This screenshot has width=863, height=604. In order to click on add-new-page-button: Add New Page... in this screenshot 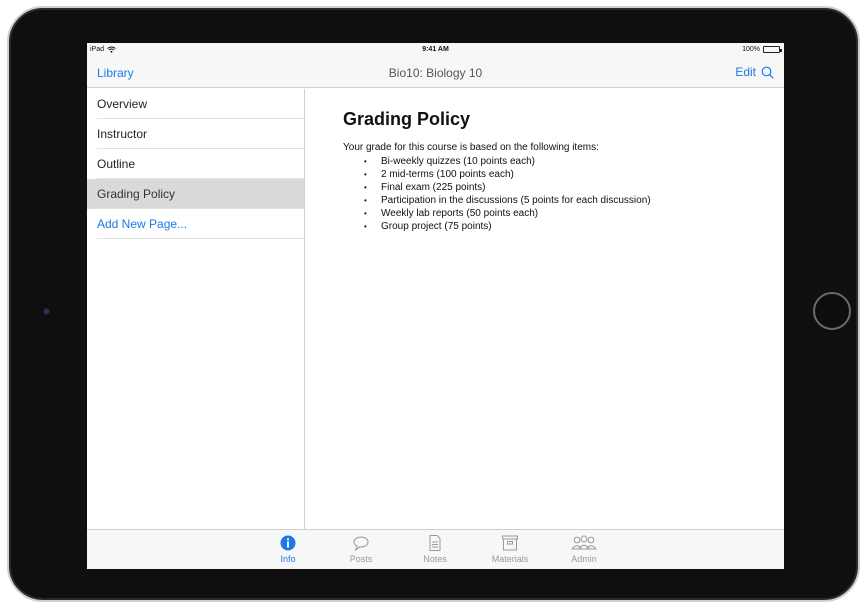, I will do `click(195, 224)`.